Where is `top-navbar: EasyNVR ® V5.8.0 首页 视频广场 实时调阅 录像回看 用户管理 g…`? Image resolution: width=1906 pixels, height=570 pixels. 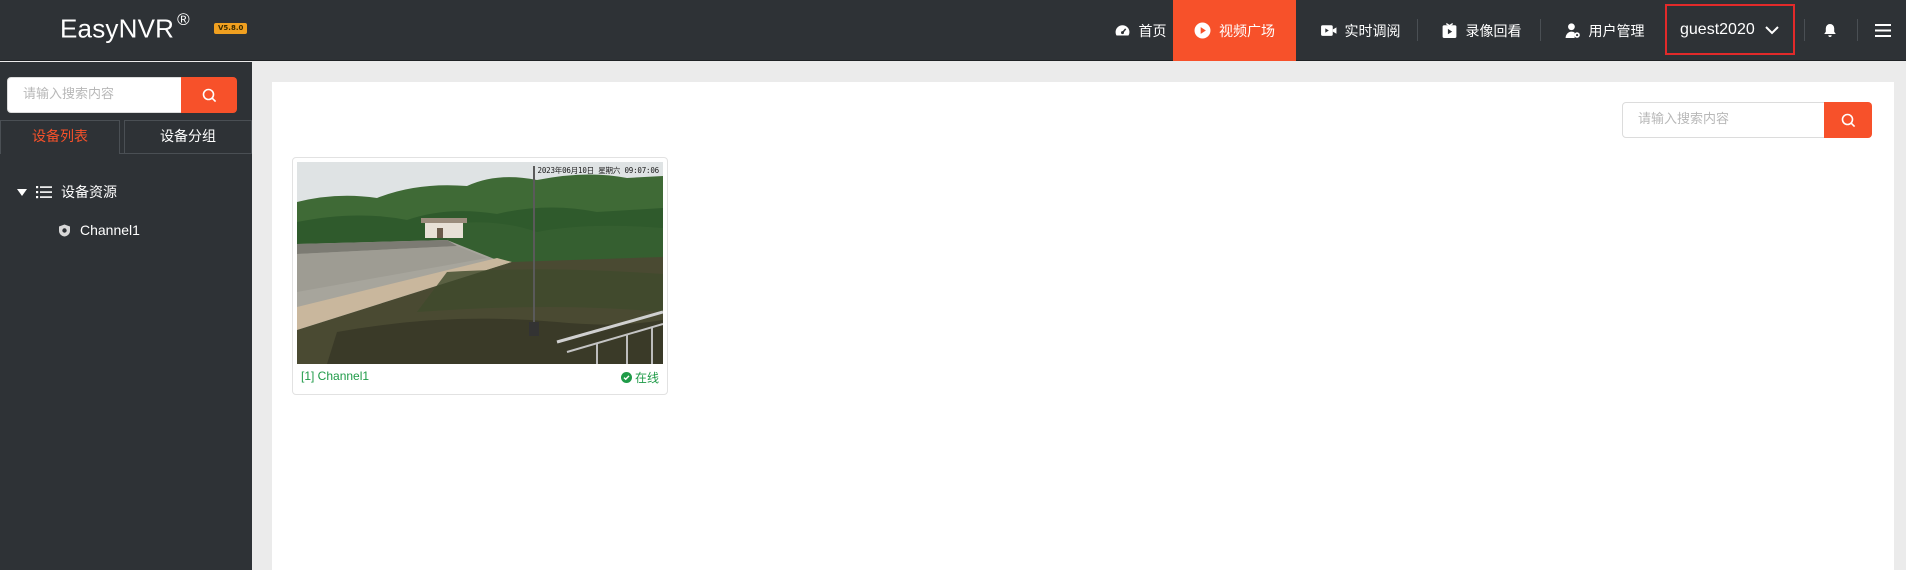 top-navbar: EasyNVR ® V5.8.0 首页 视频广场 实时调阅 录像回看 用户管理 g… is located at coordinates (953, 30).